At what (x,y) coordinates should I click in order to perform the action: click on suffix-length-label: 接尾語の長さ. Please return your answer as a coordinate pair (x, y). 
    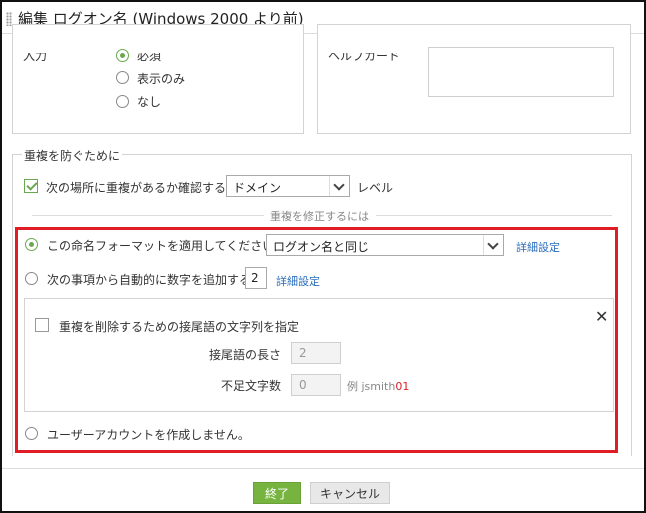
    Looking at the image, I should click on (245, 355).